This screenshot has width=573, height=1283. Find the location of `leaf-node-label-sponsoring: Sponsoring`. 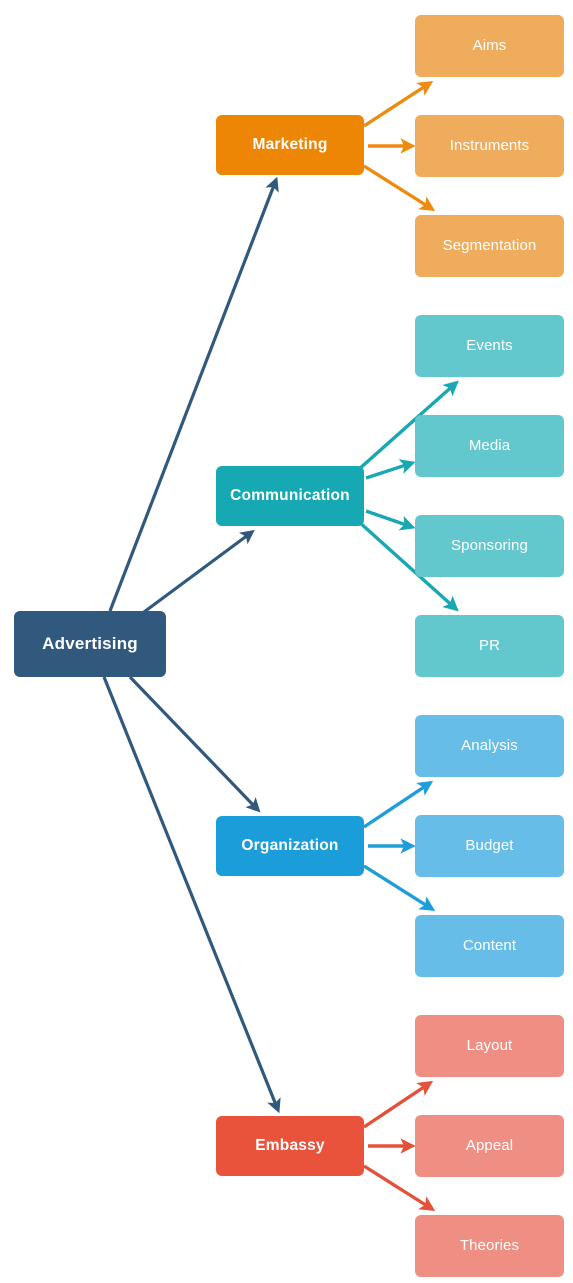

leaf-node-label-sponsoring: Sponsoring is located at coordinates (489, 546).